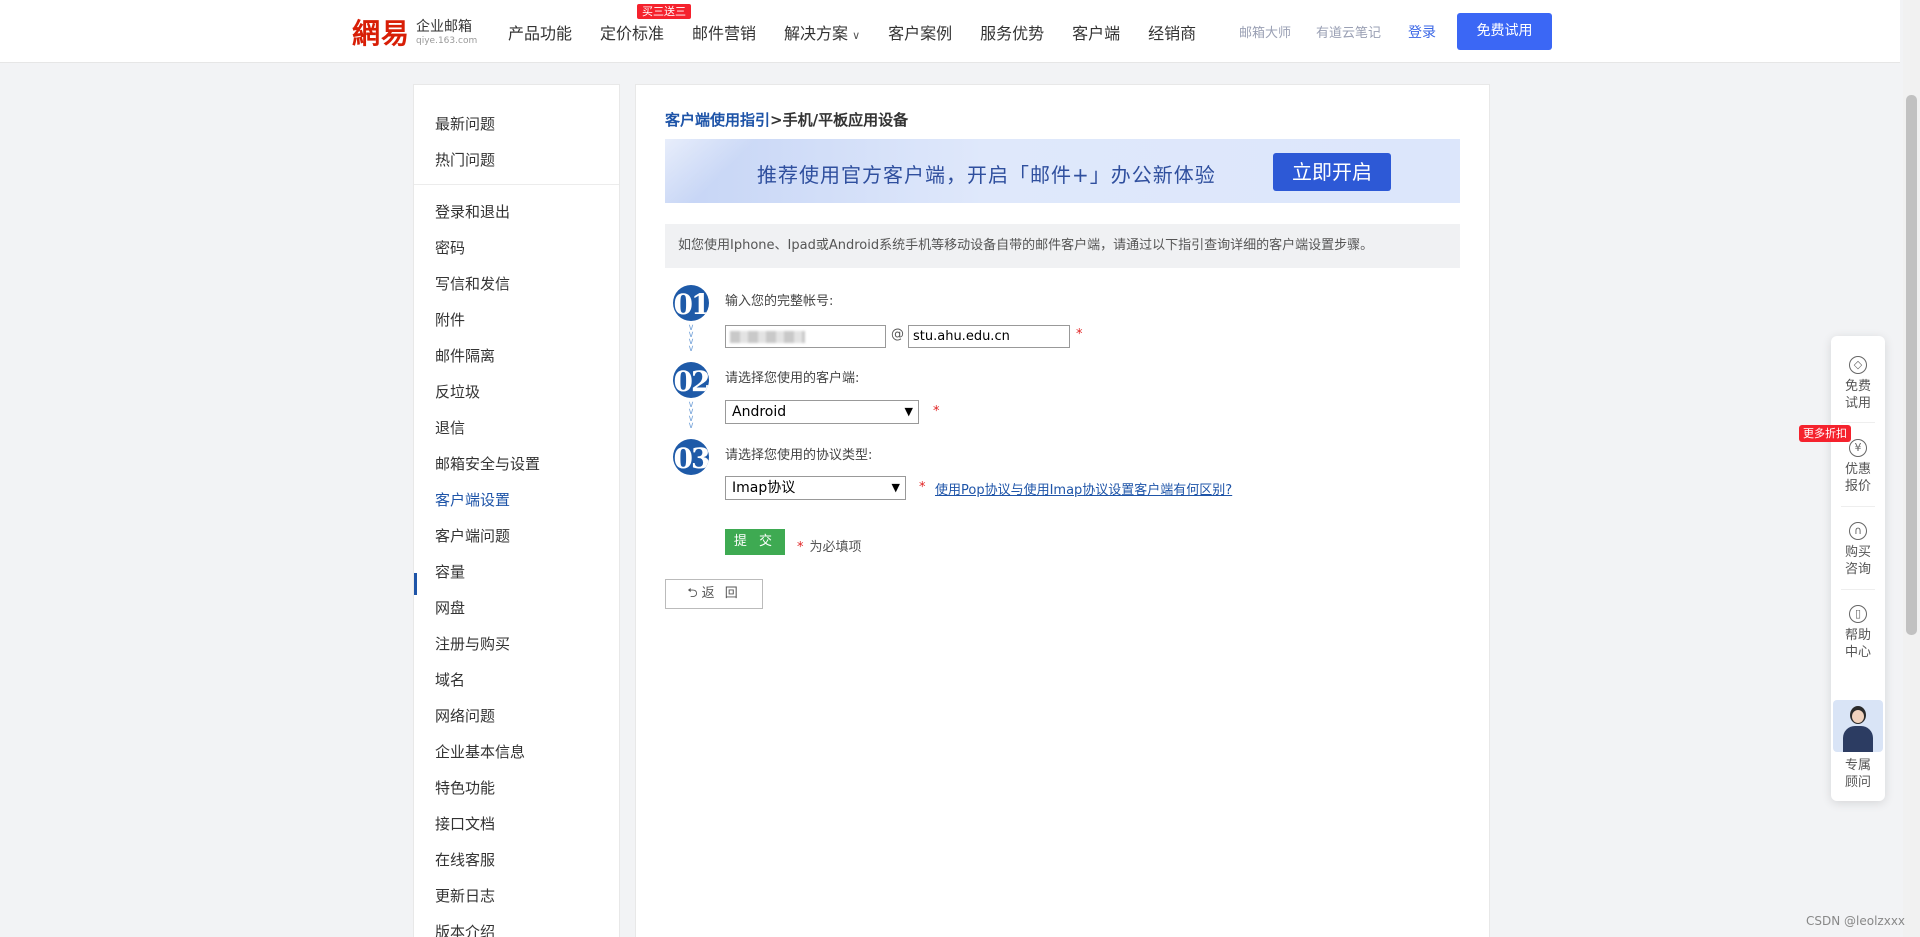 This screenshot has height=937, width=1920. I want to click on nav-dealers: 经销商, so click(1172, 32).